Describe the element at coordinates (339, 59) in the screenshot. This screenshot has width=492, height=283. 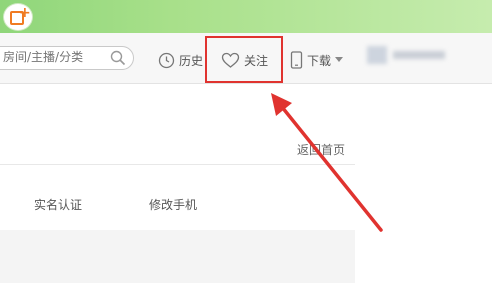
I see `caret-down-icon` at that location.